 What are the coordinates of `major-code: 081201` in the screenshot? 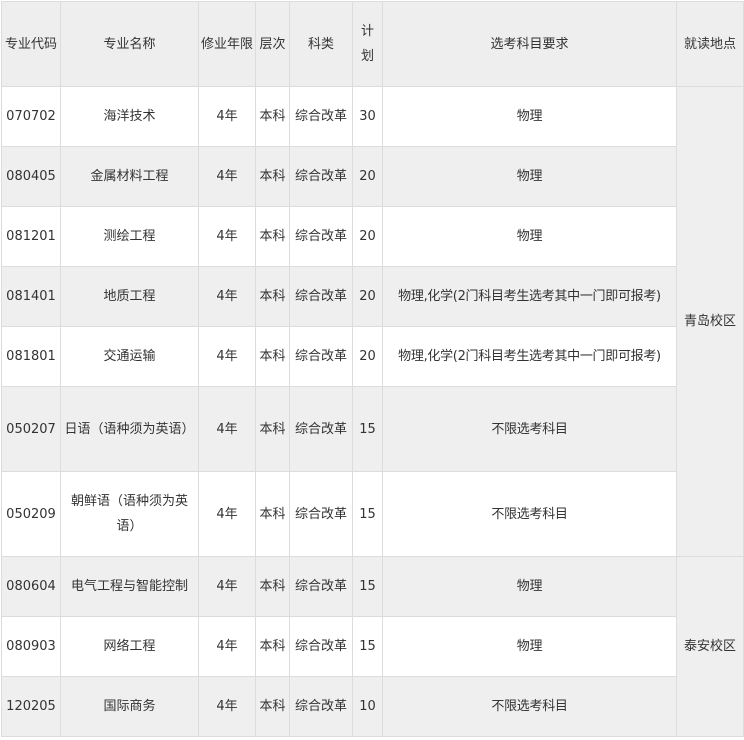 It's located at (31, 236).